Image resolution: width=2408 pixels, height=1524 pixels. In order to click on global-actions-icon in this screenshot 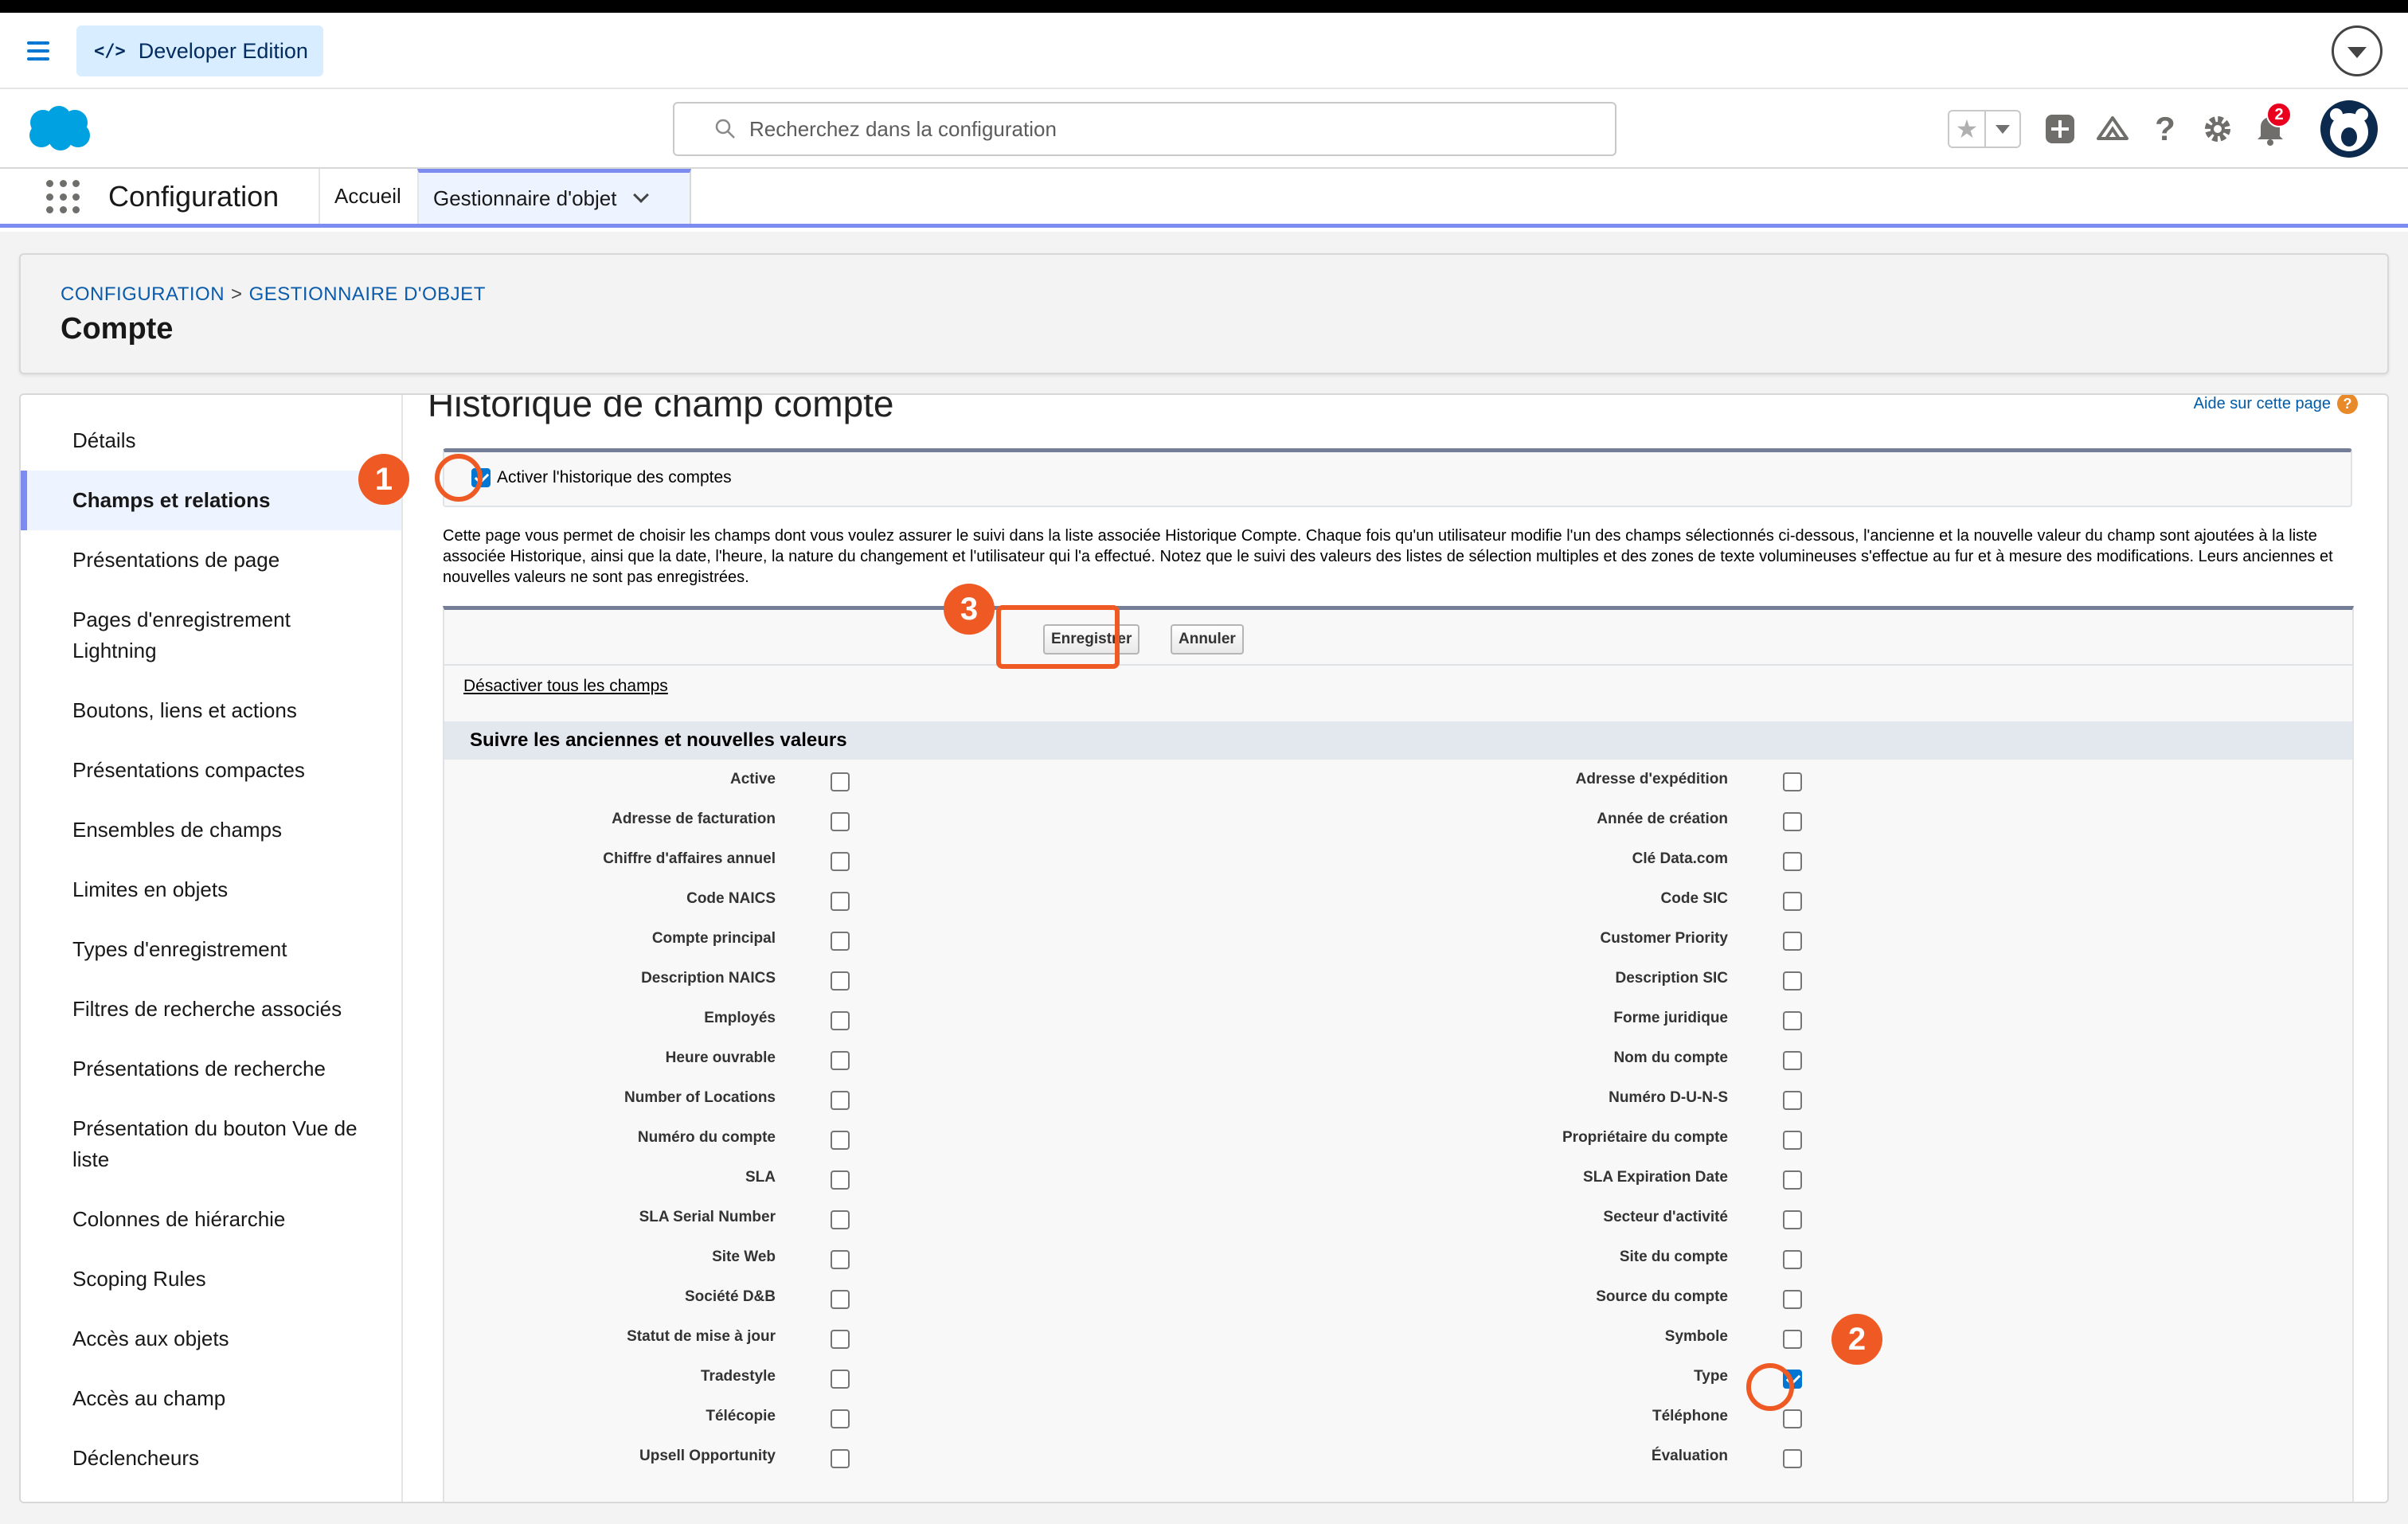, I will do `click(2060, 129)`.